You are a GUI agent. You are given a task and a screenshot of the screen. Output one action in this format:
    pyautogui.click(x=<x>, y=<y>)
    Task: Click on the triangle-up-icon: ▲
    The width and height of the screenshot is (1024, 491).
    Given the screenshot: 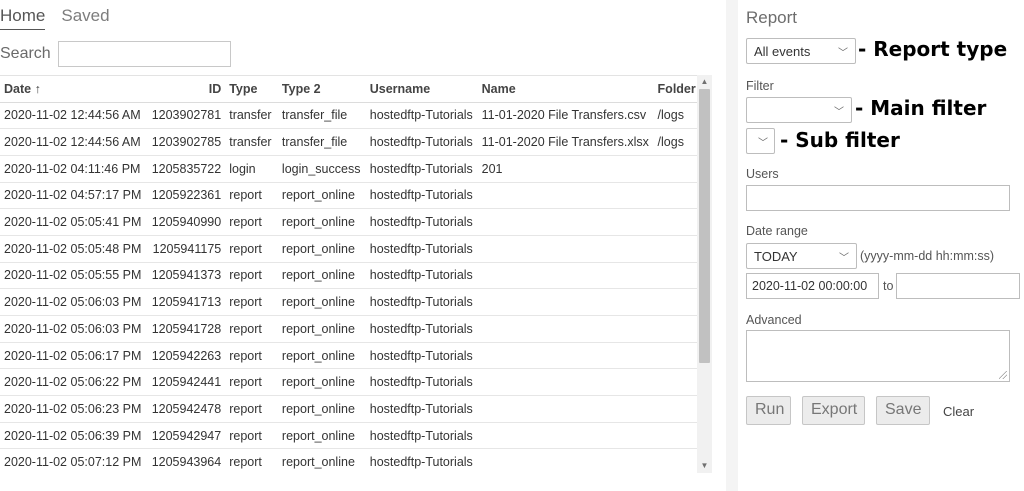 What is the action you would take?
    pyautogui.click(x=704, y=82)
    